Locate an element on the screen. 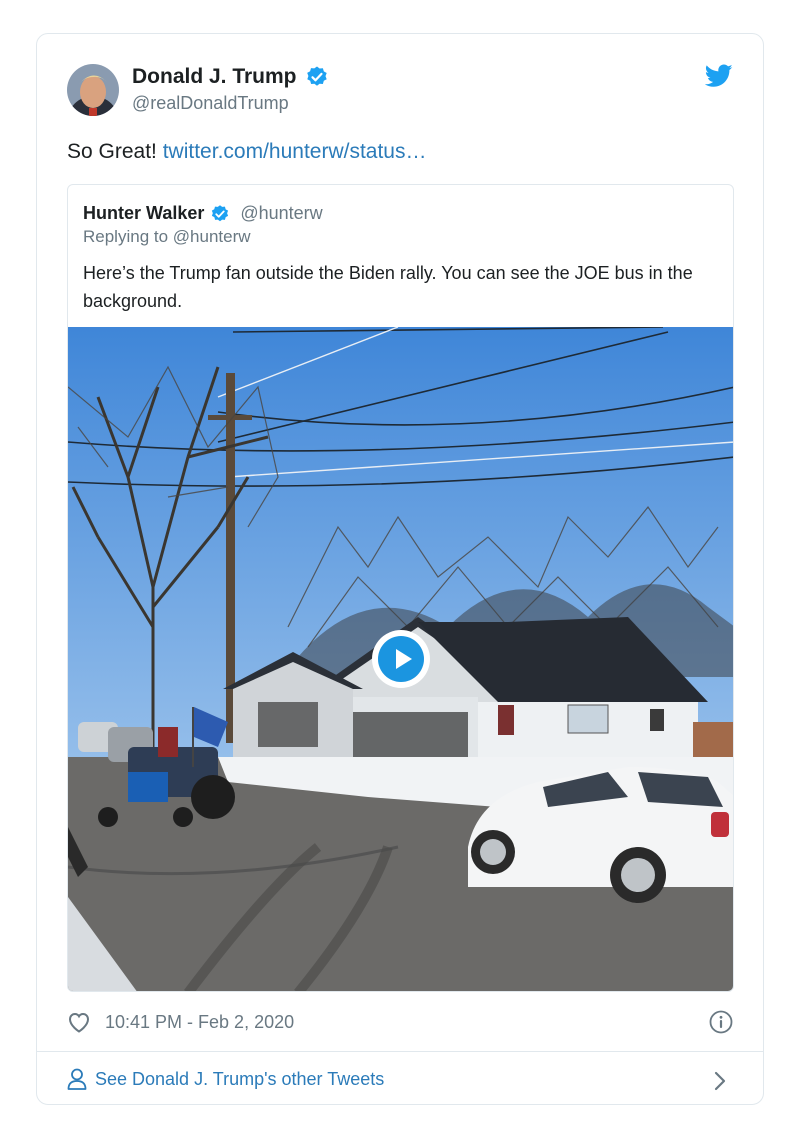 This screenshot has width=800, height=1144. tweet-meta: 10:41 PM - Feb 2, 2020 is located at coordinates (180, 1022).